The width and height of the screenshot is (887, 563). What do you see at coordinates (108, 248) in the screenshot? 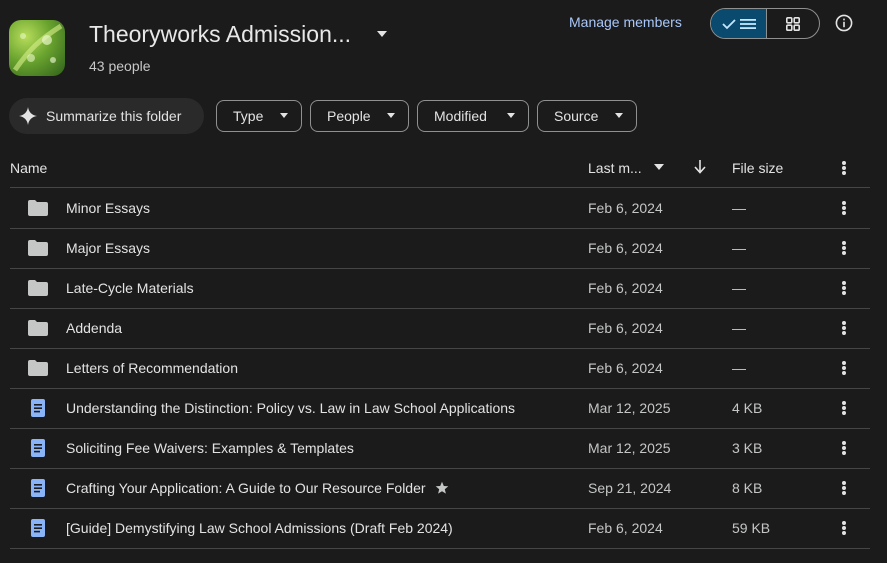
I see `file-name: Major Essays` at bounding box center [108, 248].